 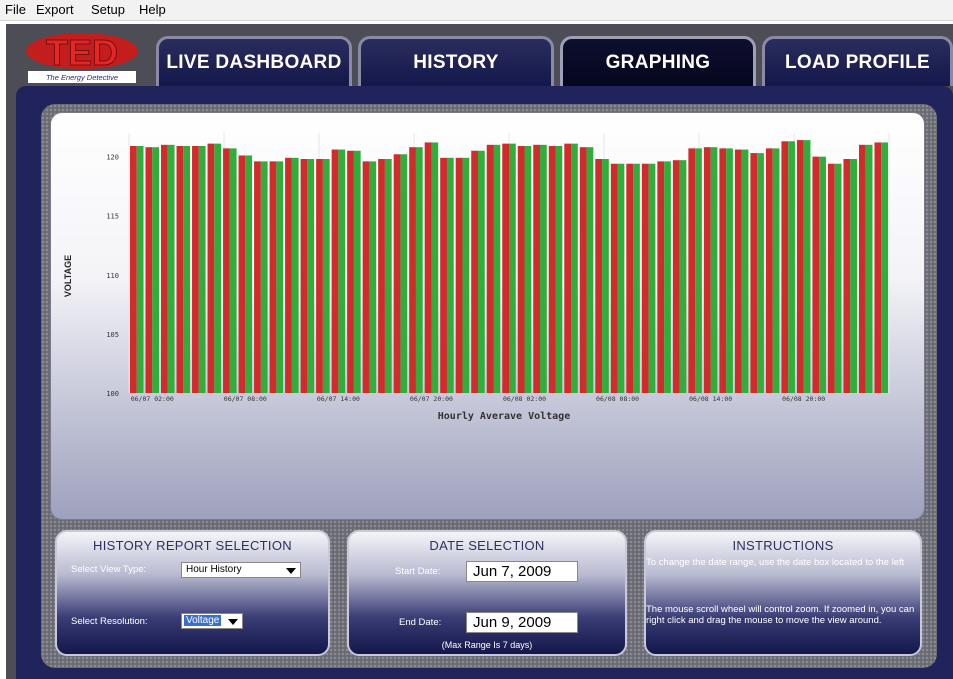 What do you see at coordinates (15, 9) in the screenshot?
I see `menu-file: File` at bounding box center [15, 9].